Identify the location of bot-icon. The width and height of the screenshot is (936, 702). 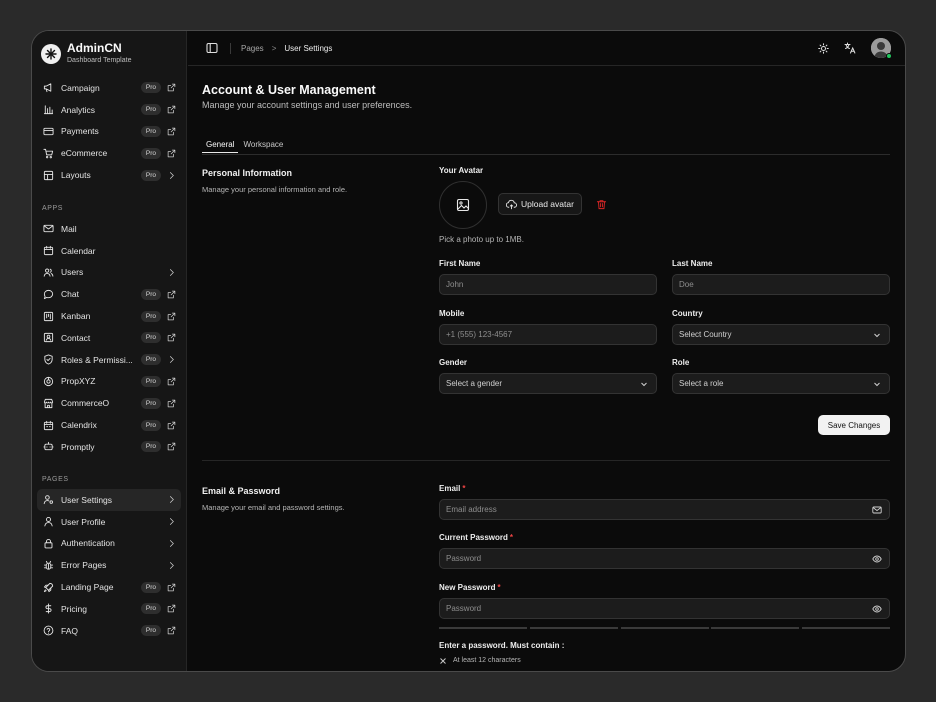
(48, 447).